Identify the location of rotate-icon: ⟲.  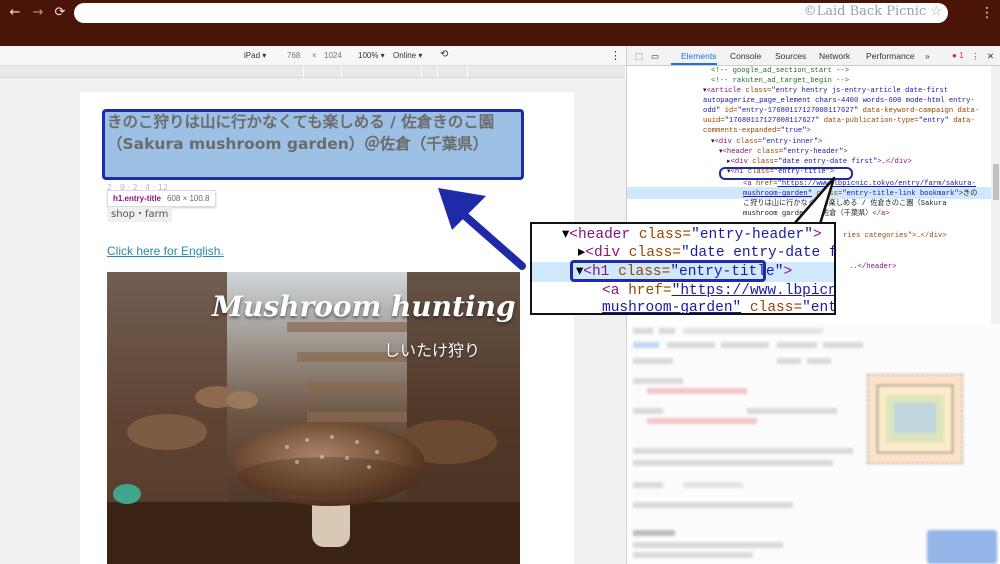
(444, 54).